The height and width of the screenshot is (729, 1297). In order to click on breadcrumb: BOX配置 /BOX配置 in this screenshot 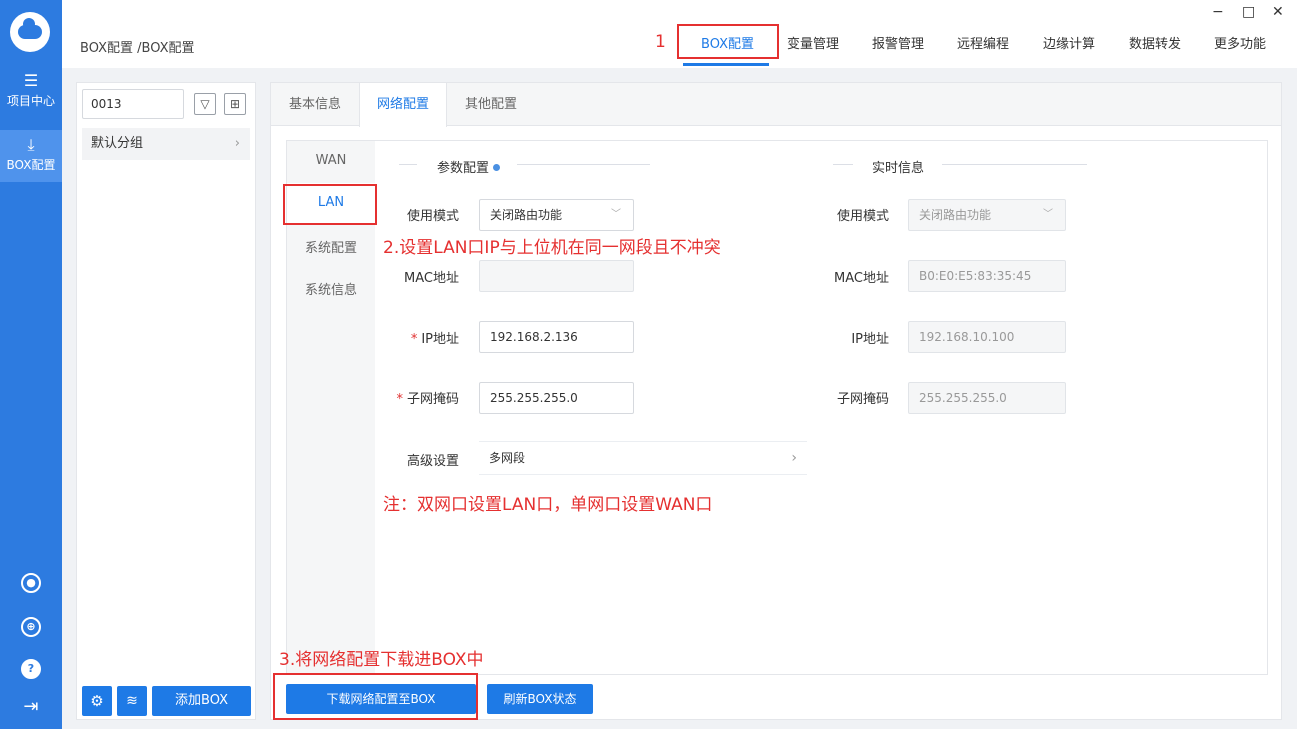, I will do `click(137, 48)`.